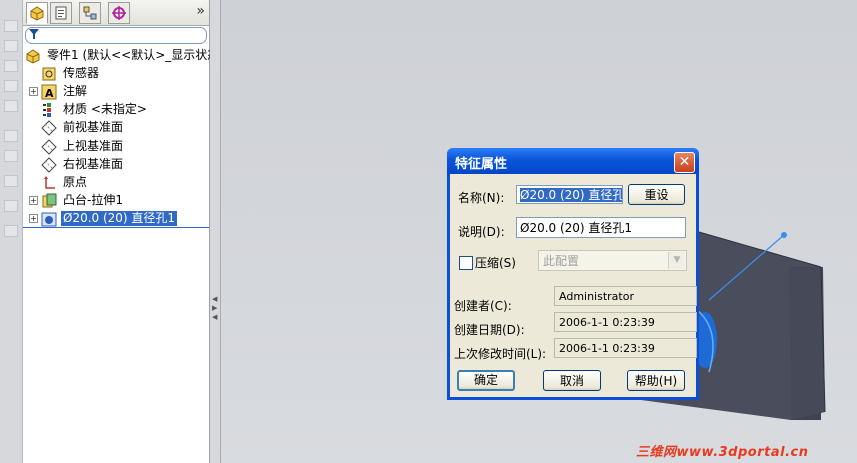 This screenshot has height=463, width=857. What do you see at coordinates (75, 182) in the screenshot?
I see `tree-item-label: 原点` at bounding box center [75, 182].